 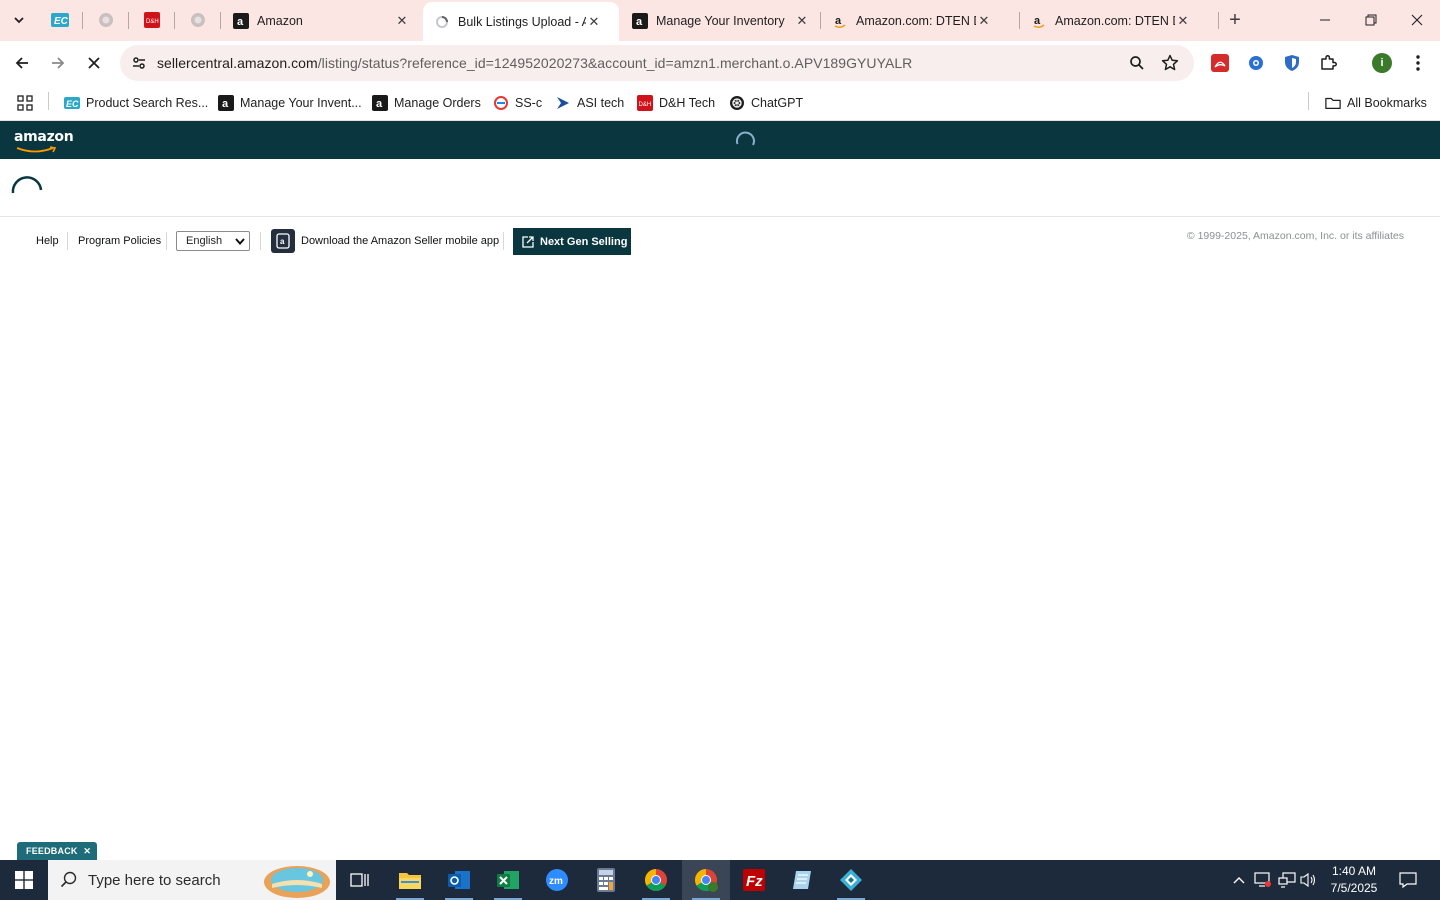 I want to click on bookmark-manage-orders: a Manage Orders, so click(x=426, y=103).